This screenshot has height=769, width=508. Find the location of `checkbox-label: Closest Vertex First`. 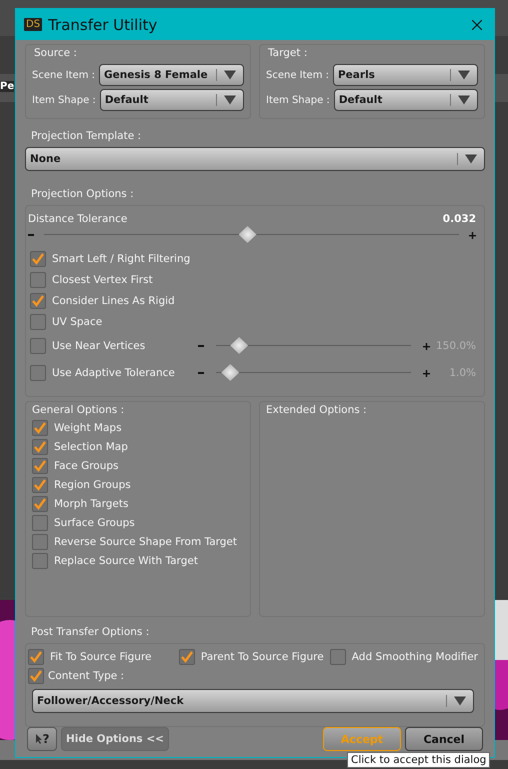

checkbox-label: Closest Vertex First is located at coordinates (102, 280).